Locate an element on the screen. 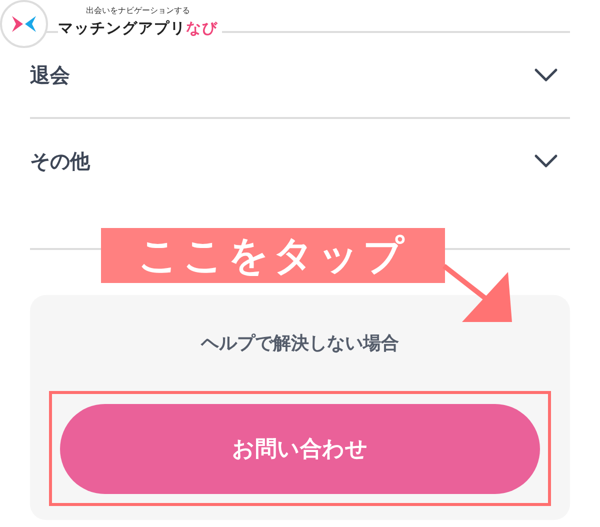 The width and height of the screenshot is (600, 527). arrow-icon is located at coordinates (477, 293).